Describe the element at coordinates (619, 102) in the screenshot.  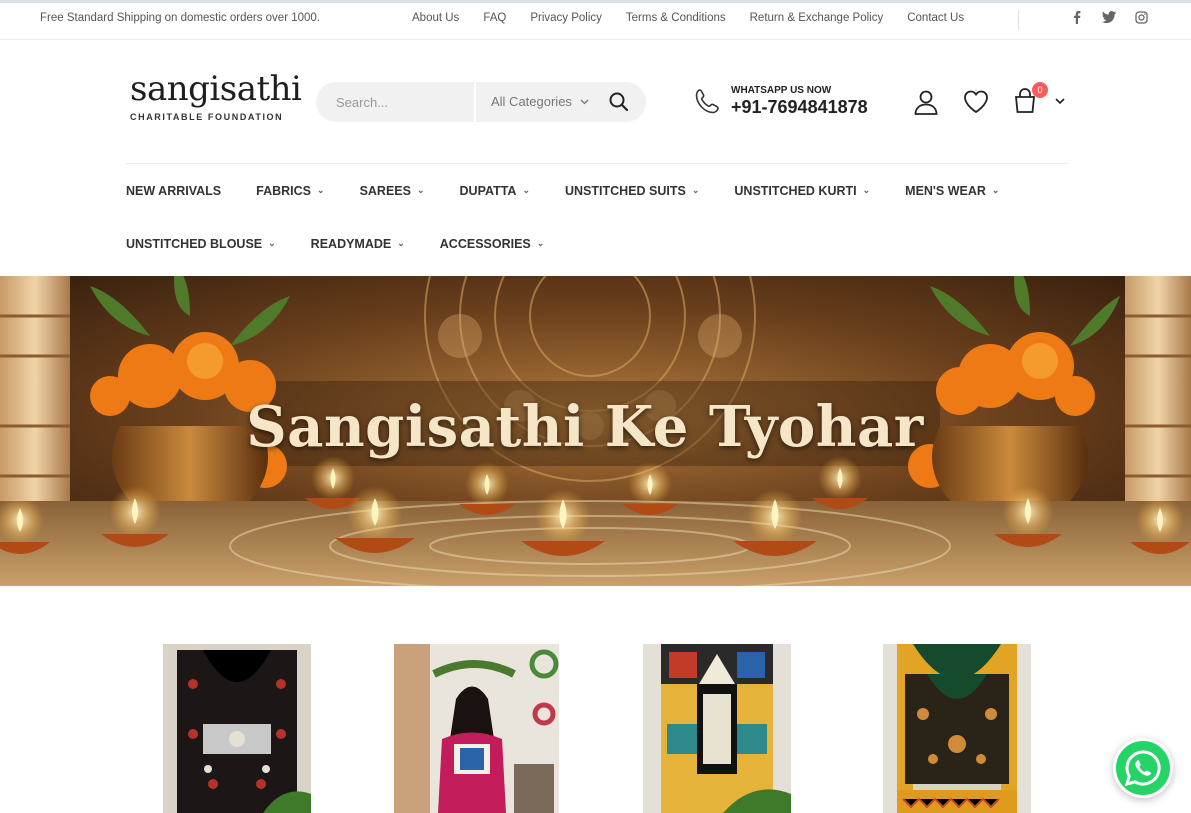
I see `search-icon` at that location.